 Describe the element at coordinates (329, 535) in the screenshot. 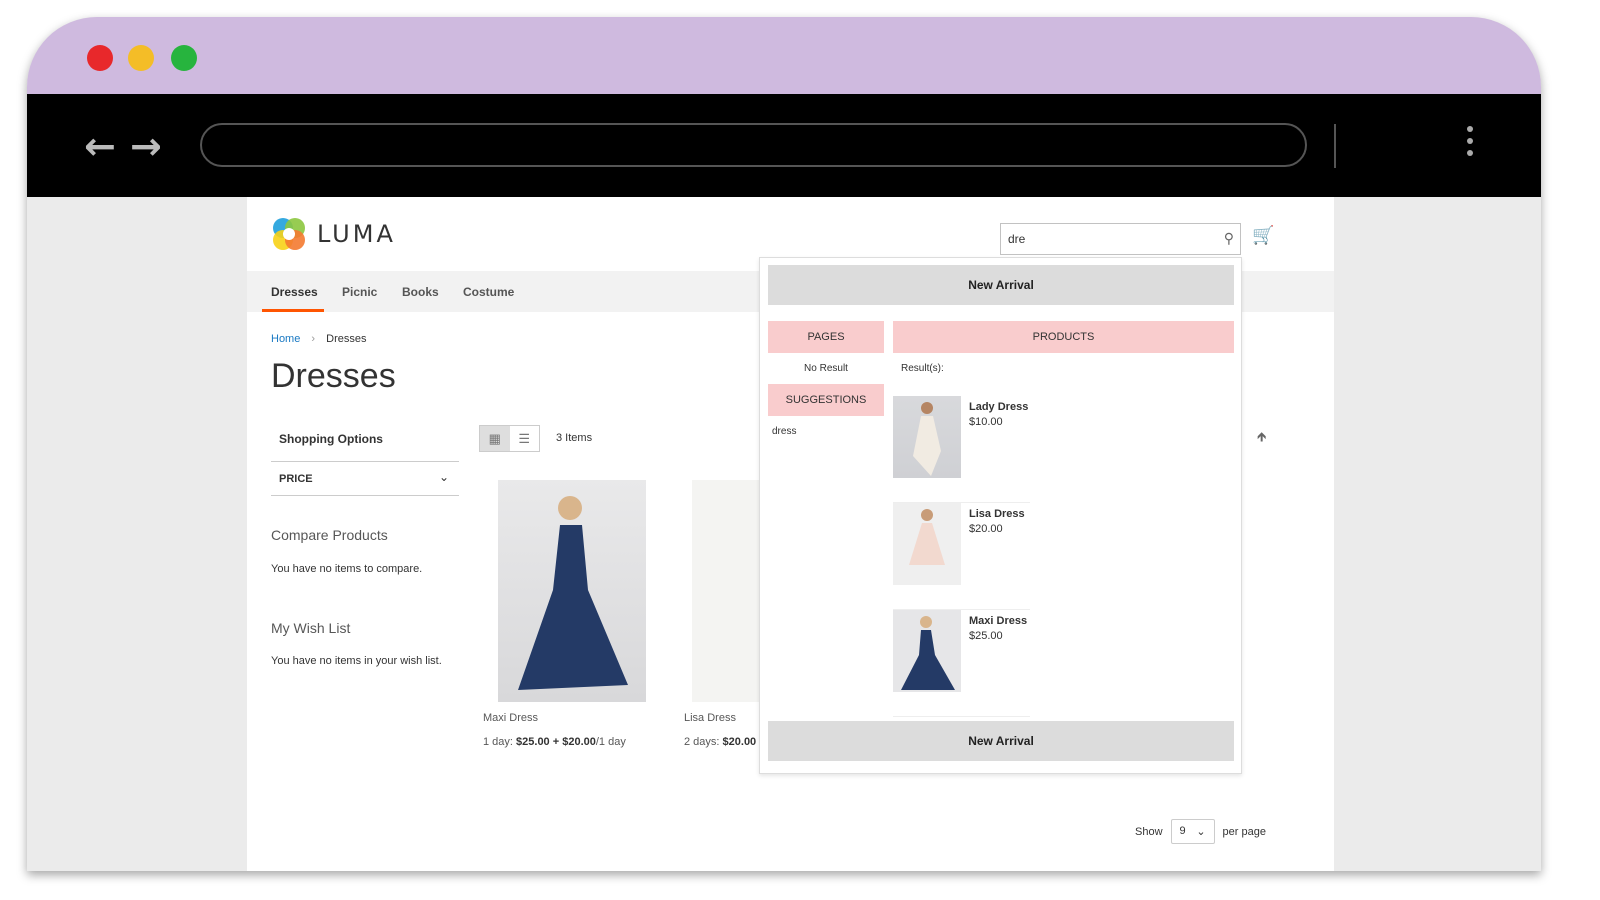

I see `compare-heading: Compare Products` at that location.